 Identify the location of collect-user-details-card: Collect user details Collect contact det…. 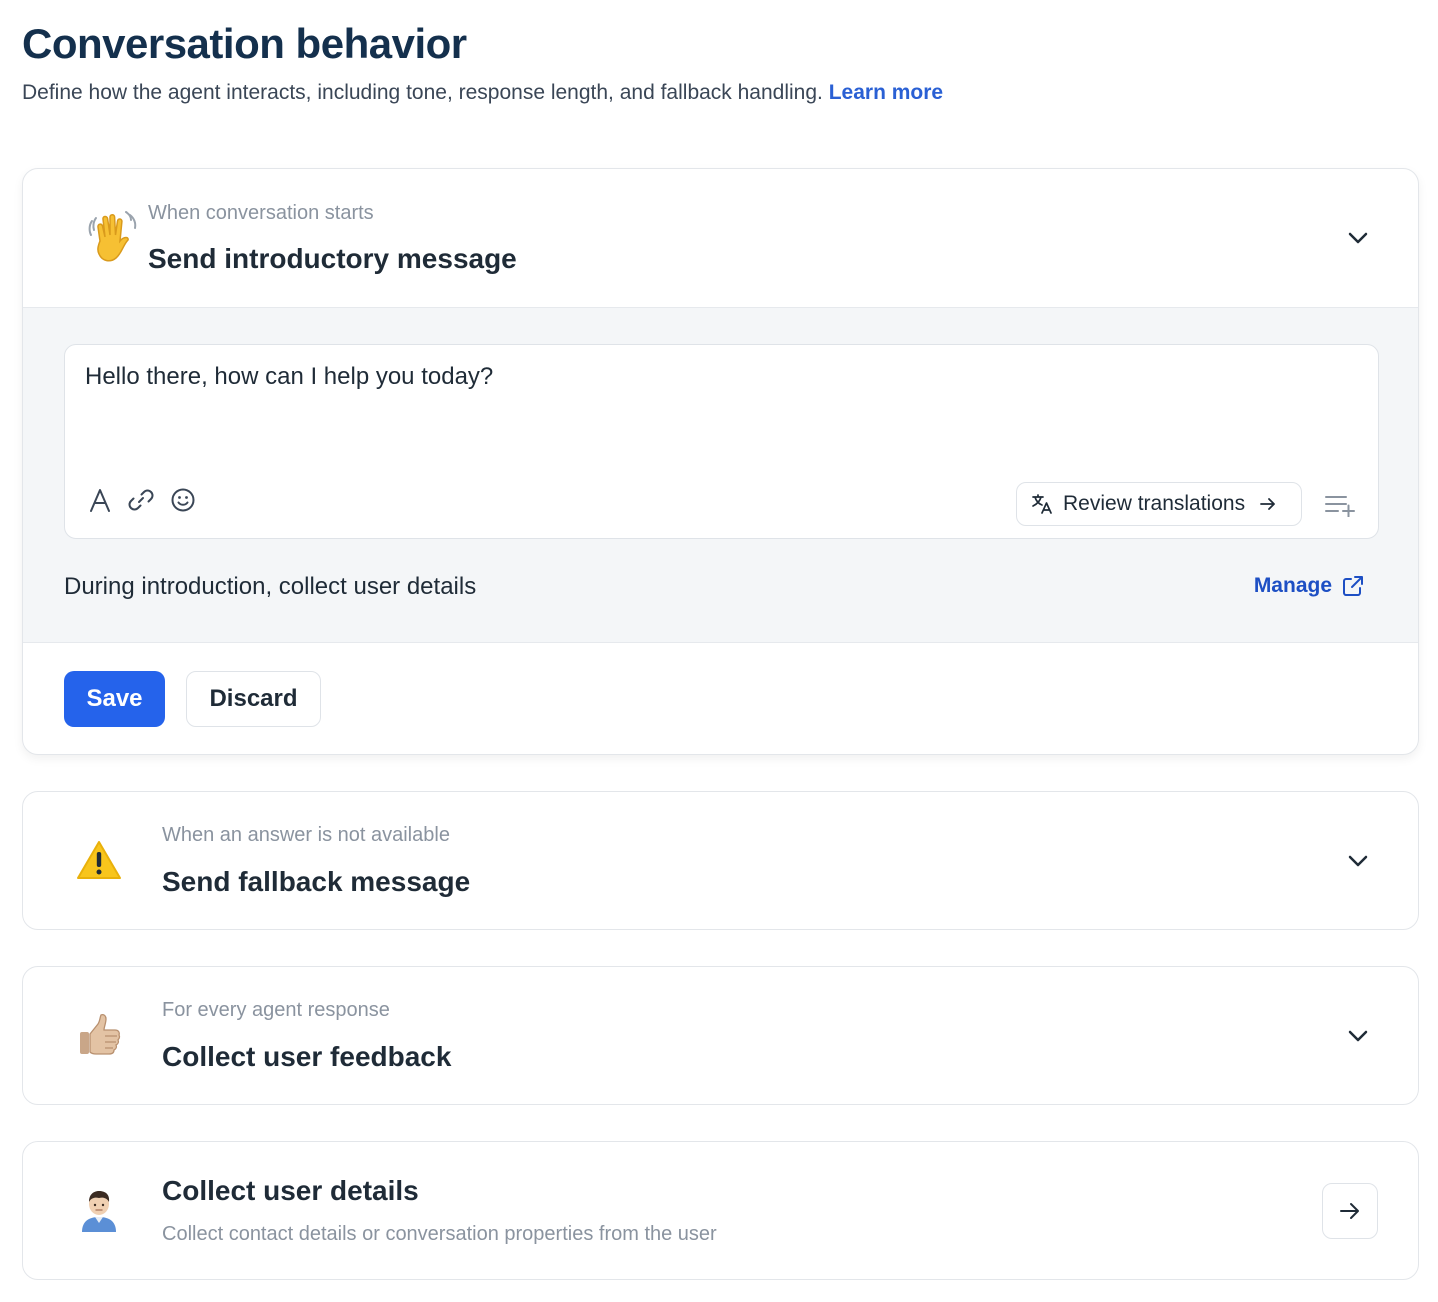
(720, 1210).